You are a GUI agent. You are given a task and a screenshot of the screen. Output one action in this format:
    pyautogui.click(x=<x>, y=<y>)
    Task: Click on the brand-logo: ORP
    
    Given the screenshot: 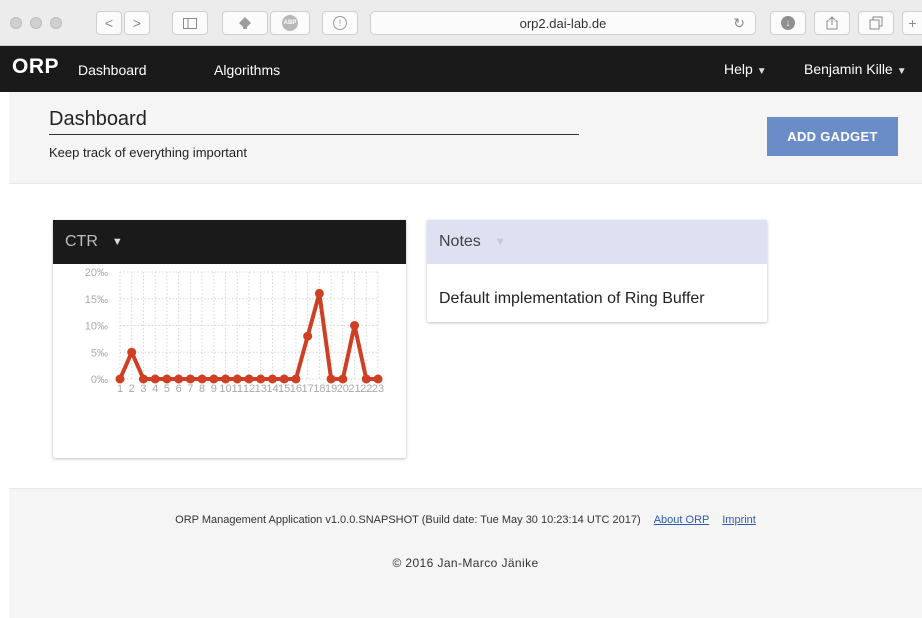 What is the action you would take?
    pyautogui.click(x=35, y=67)
    